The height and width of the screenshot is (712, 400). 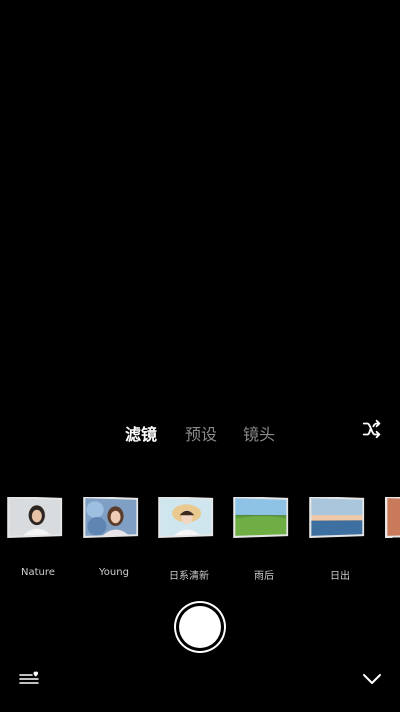 I want to click on filter-item-young: Young, so click(x=114, y=517).